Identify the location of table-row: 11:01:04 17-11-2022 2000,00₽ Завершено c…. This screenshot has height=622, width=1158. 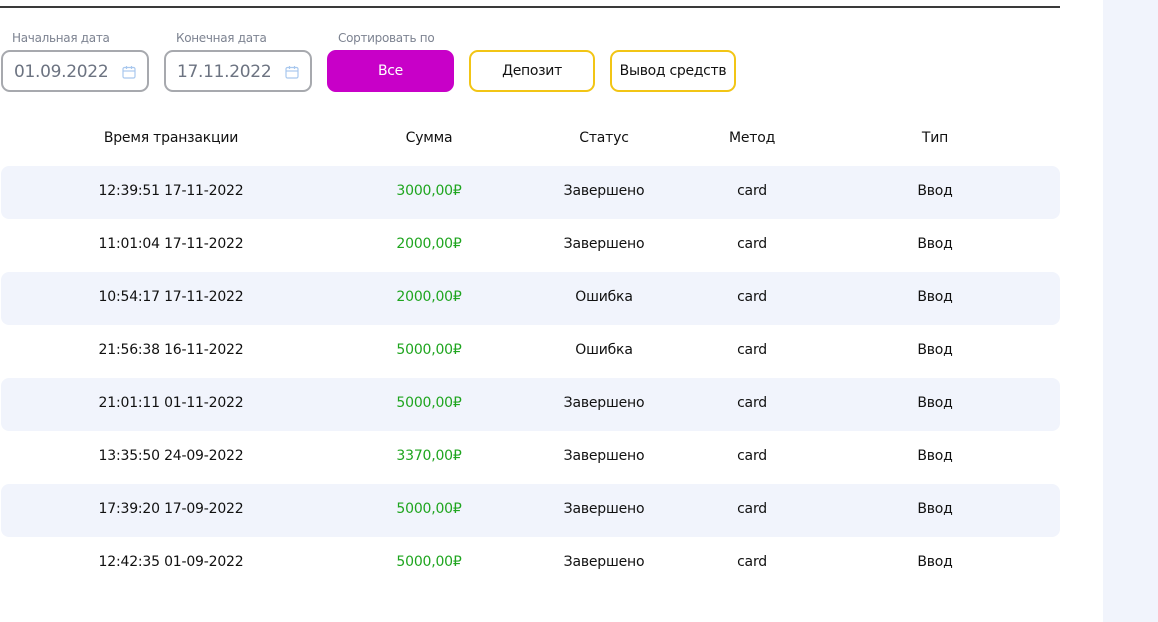
(530, 245).